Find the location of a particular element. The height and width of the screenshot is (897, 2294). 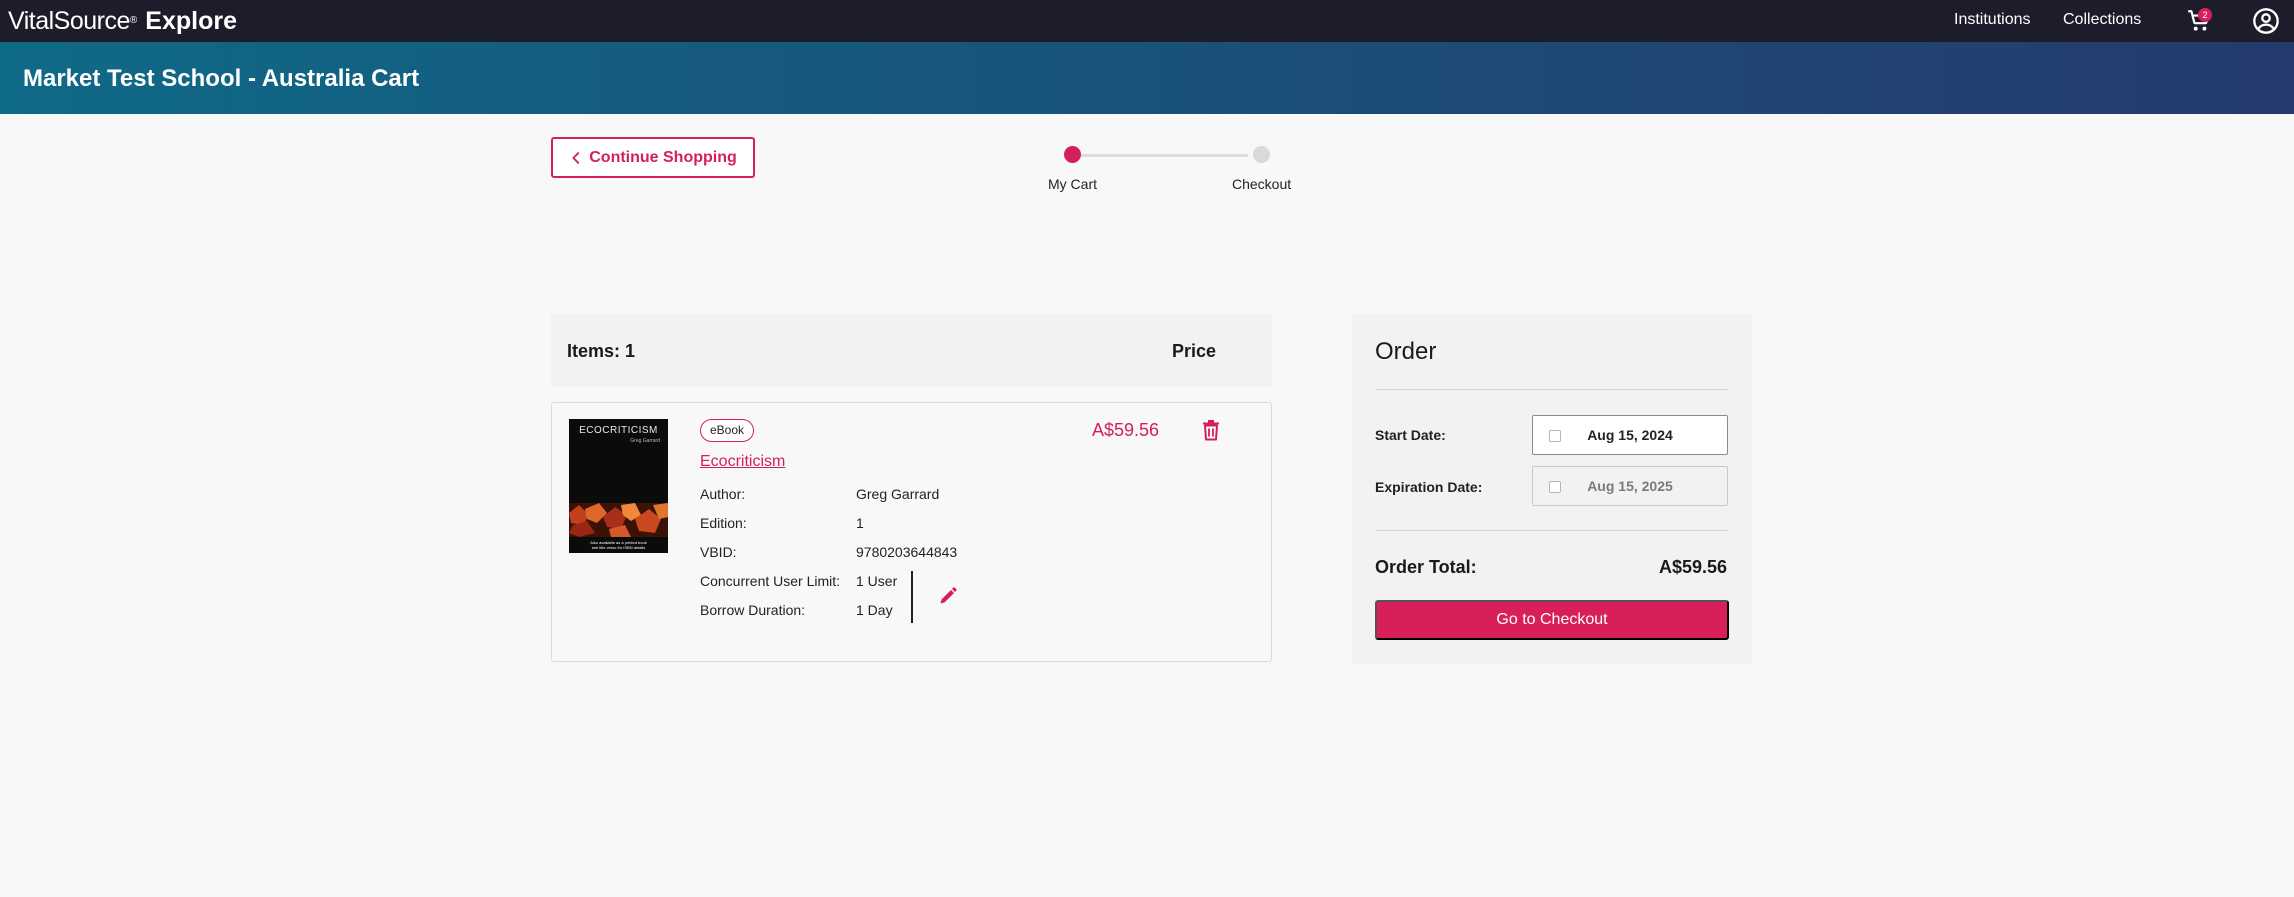

brand-name: VitalSource is located at coordinates (69, 21).